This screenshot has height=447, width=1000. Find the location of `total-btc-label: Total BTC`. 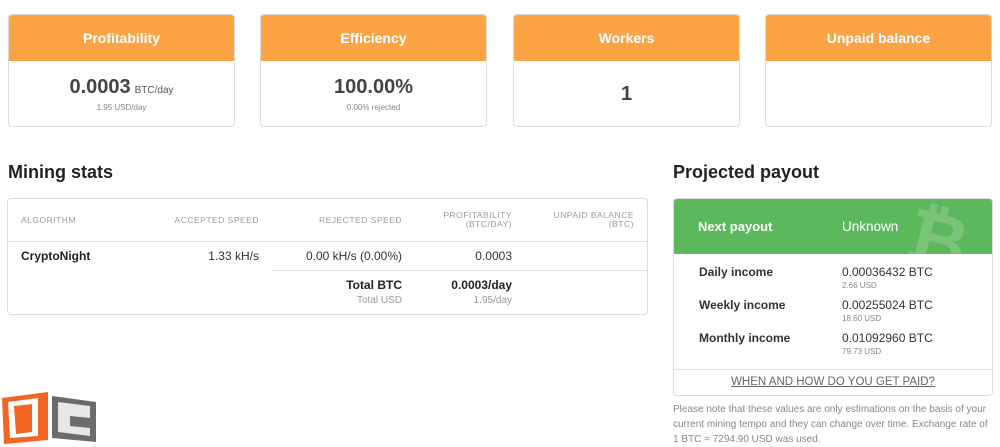

total-btc-label: Total BTC is located at coordinates (374, 285).